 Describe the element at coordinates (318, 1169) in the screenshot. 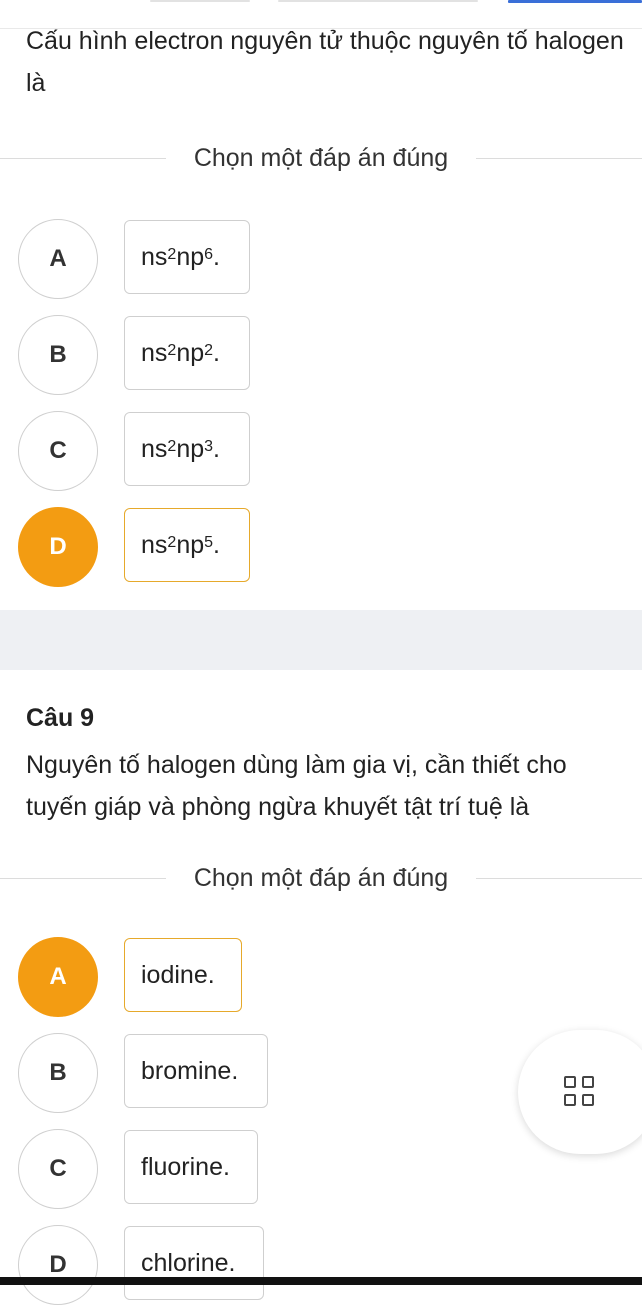

I see `option-c: C fluorine.` at that location.